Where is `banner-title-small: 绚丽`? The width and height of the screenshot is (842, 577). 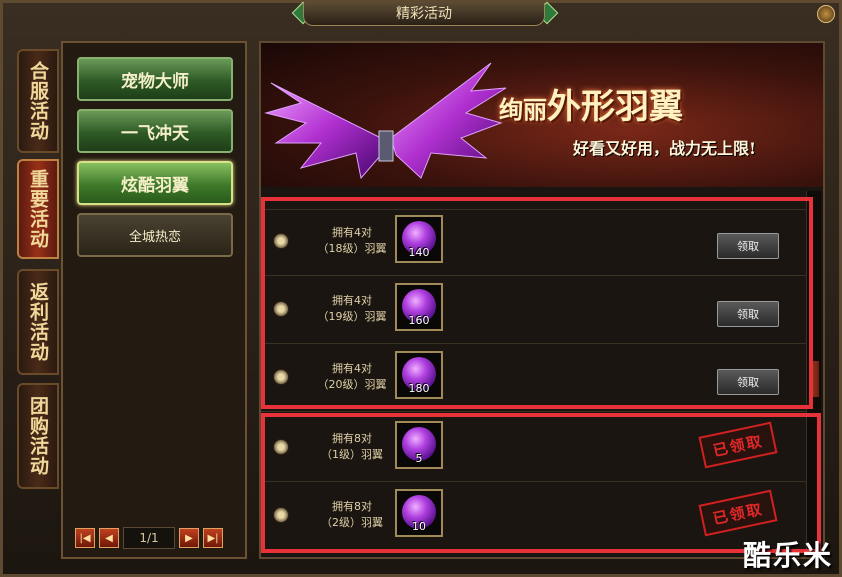 banner-title-small: 绚丽 is located at coordinates (523, 109).